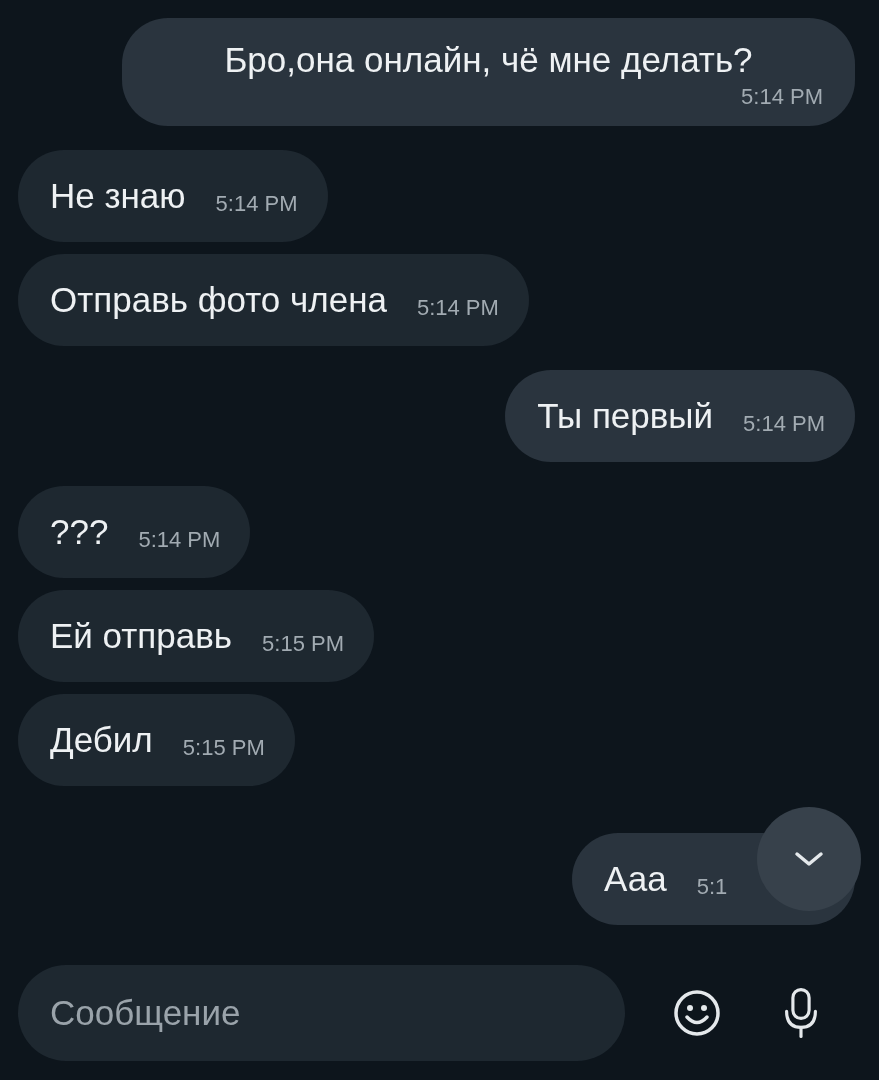 The height and width of the screenshot is (1080, 879). What do you see at coordinates (79, 532) in the screenshot?
I see `message-text: ???` at bounding box center [79, 532].